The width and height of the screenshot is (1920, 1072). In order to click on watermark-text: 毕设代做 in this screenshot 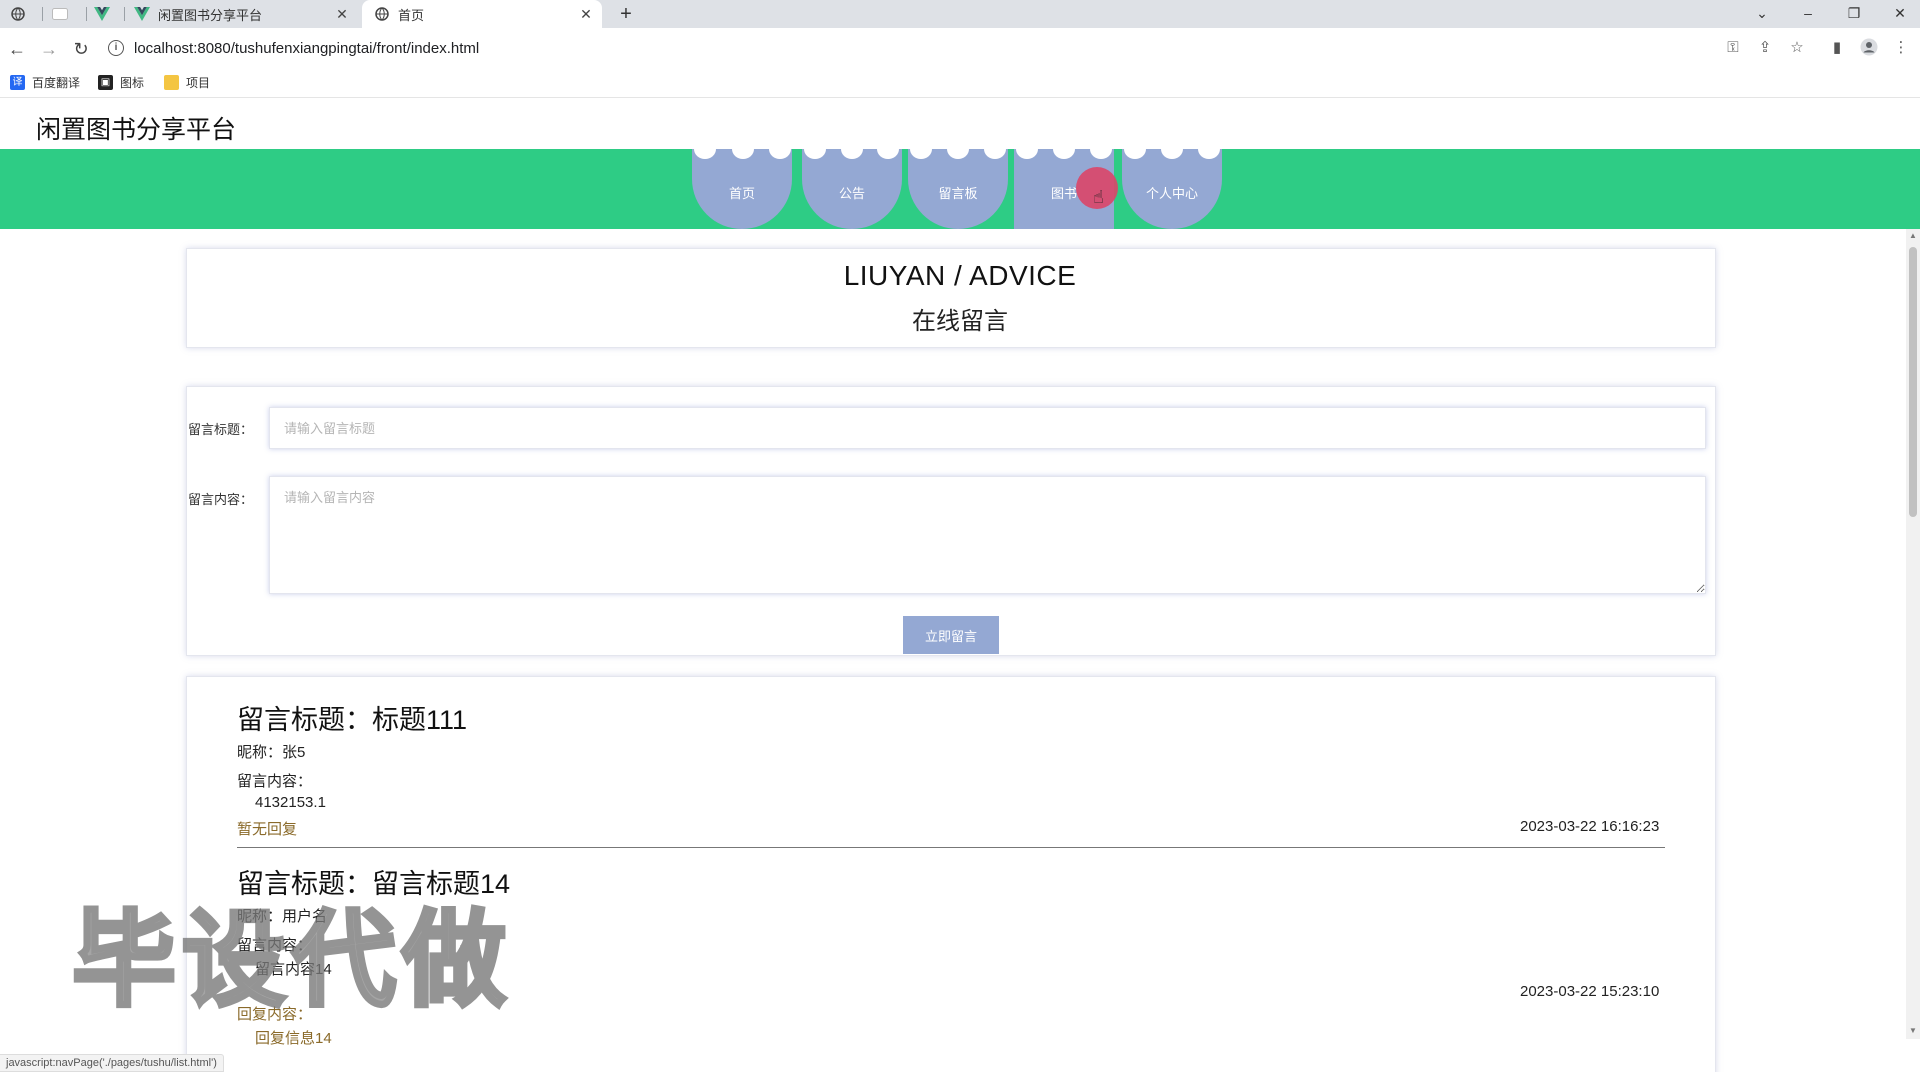, I will do `click(291, 960)`.